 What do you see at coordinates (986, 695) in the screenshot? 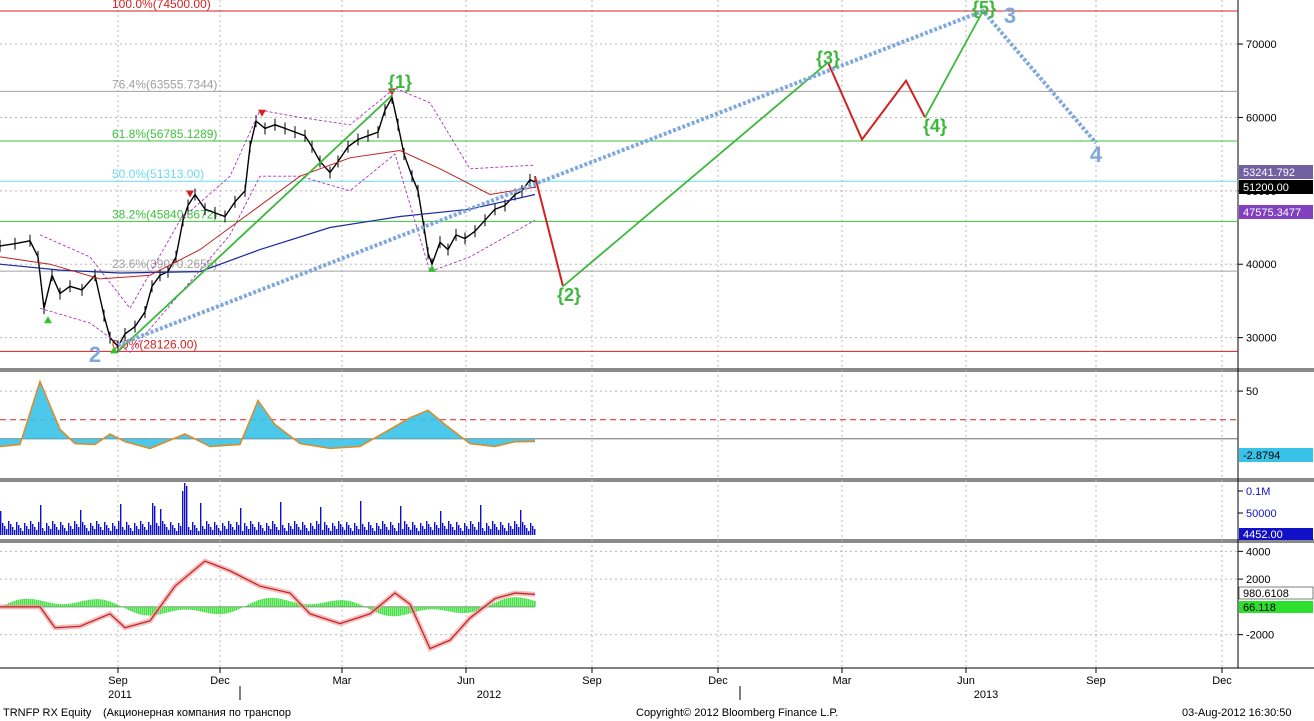
I see `year-label: 2013` at bounding box center [986, 695].